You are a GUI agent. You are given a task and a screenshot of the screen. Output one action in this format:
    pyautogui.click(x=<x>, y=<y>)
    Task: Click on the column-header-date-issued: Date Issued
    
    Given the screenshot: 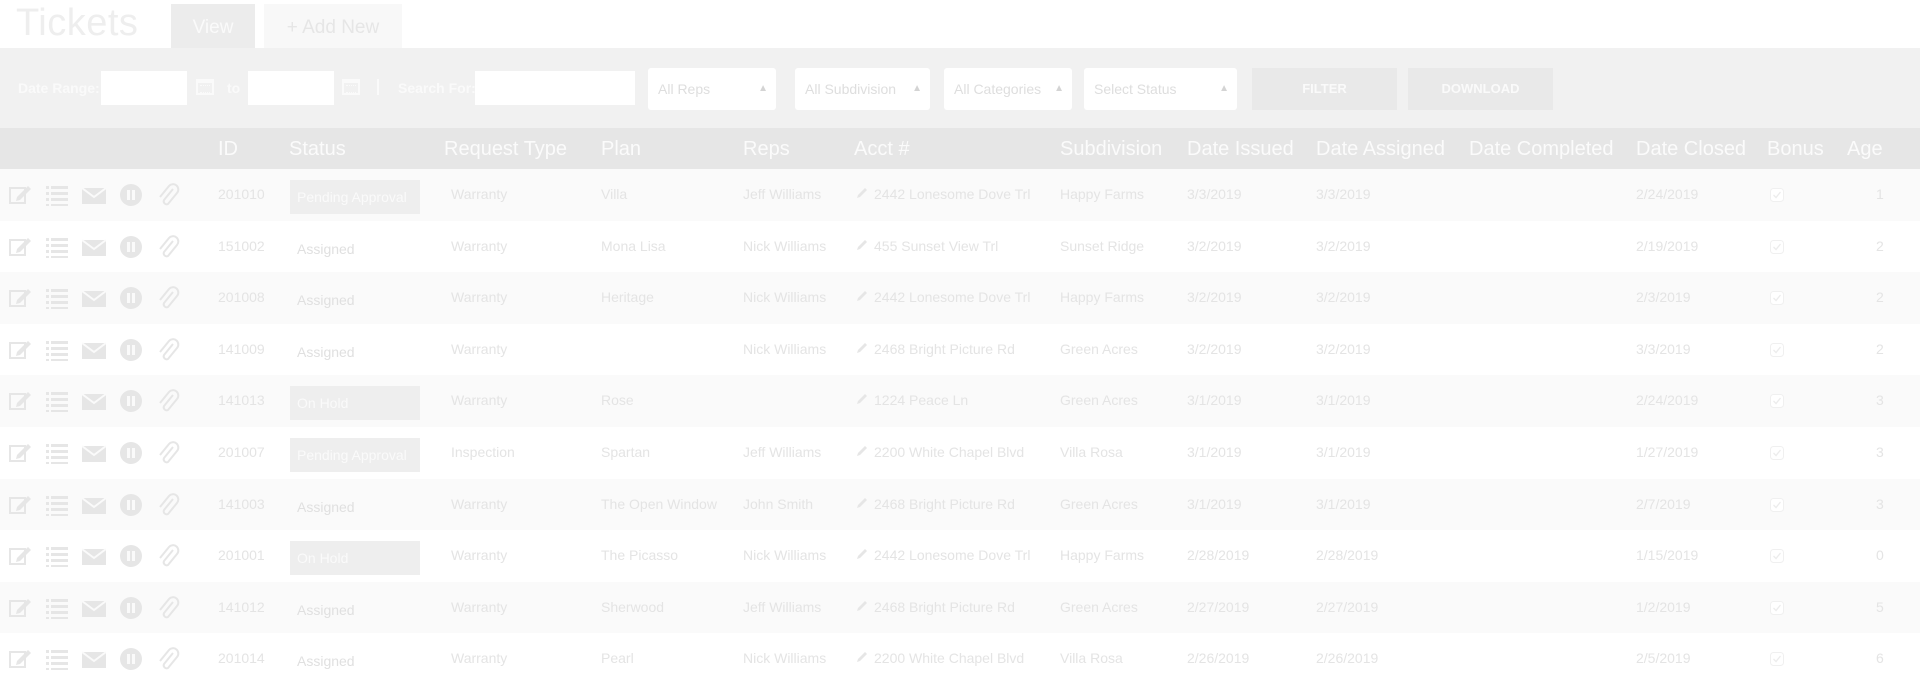 What is the action you would take?
    pyautogui.click(x=1240, y=148)
    